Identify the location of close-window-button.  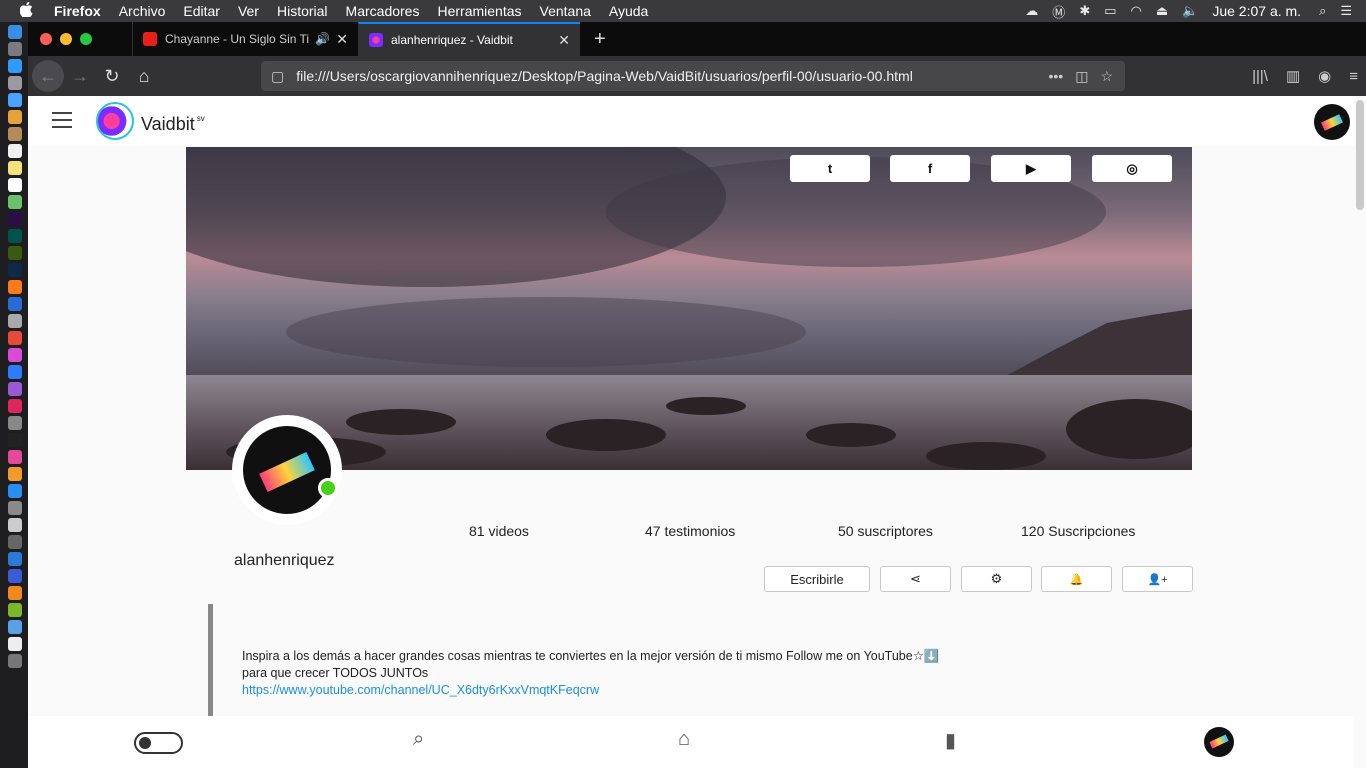
(46, 39).